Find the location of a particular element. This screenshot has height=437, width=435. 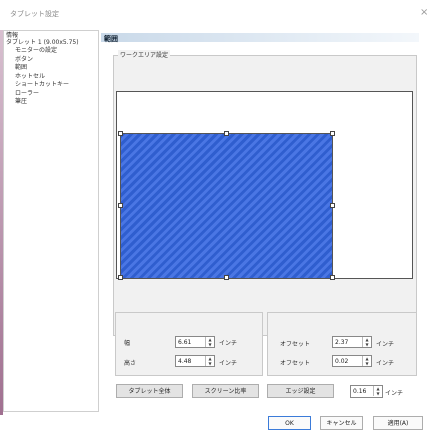

width-stepper: 6.61 ▲ ▼ is located at coordinates (195, 342).